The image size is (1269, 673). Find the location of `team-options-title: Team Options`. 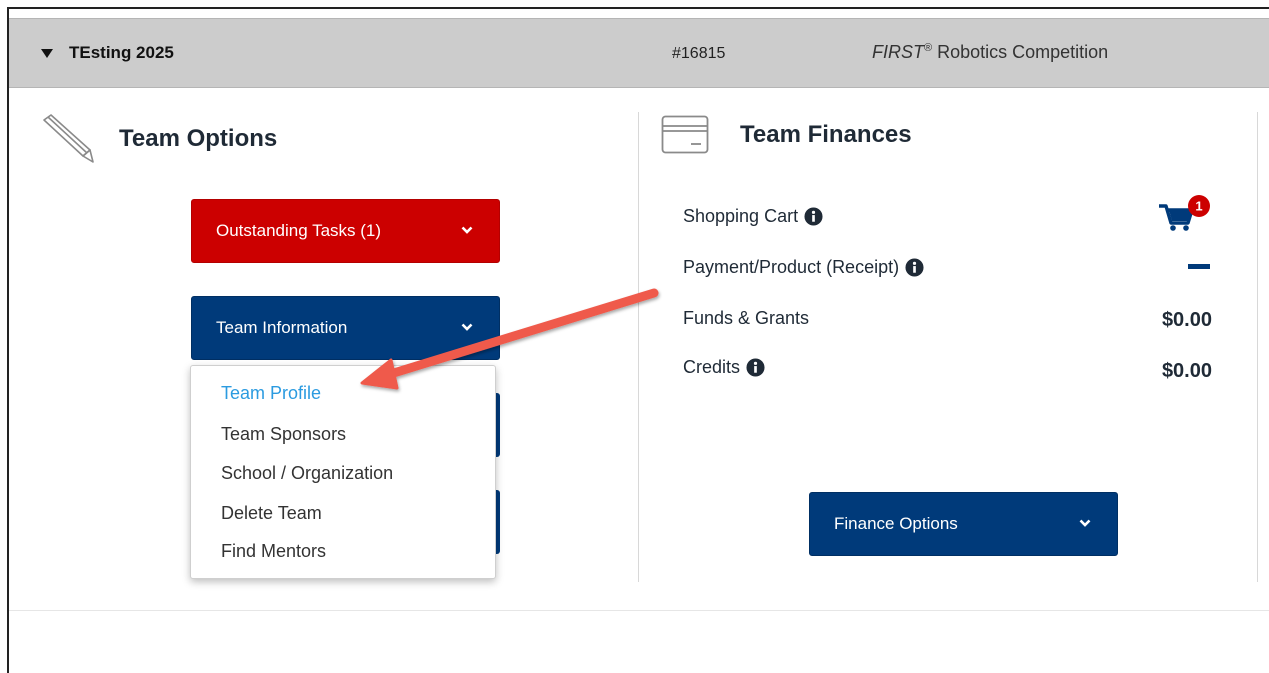

team-options-title: Team Options is located at coordinates (198, 138).